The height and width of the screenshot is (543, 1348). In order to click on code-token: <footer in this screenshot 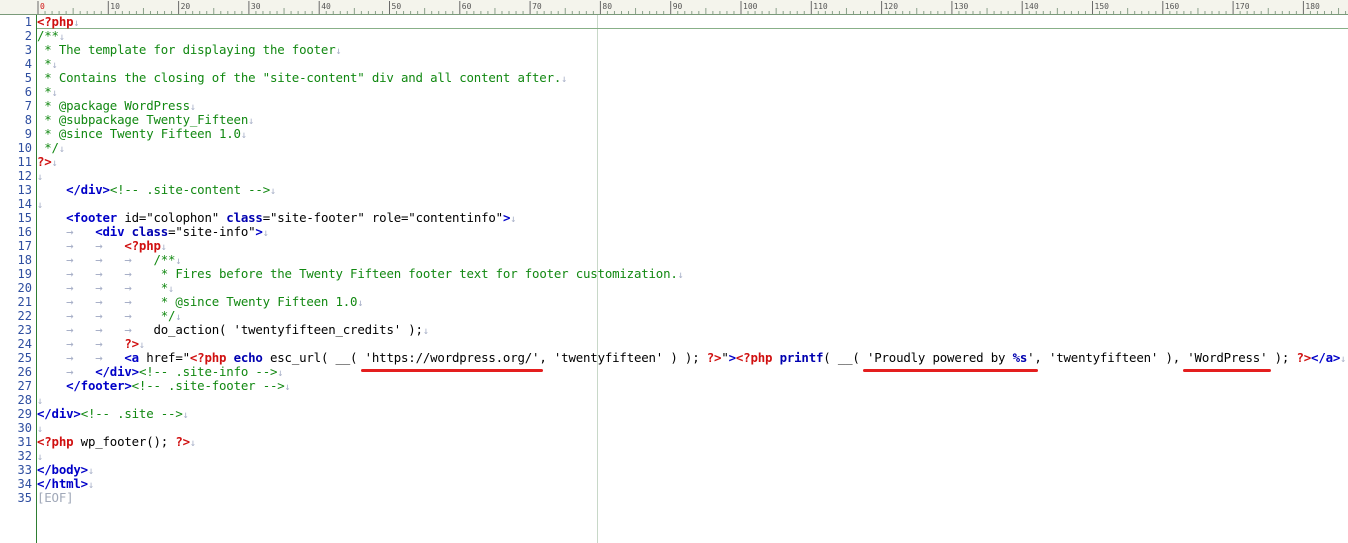, I will do `click(92, 217)`.